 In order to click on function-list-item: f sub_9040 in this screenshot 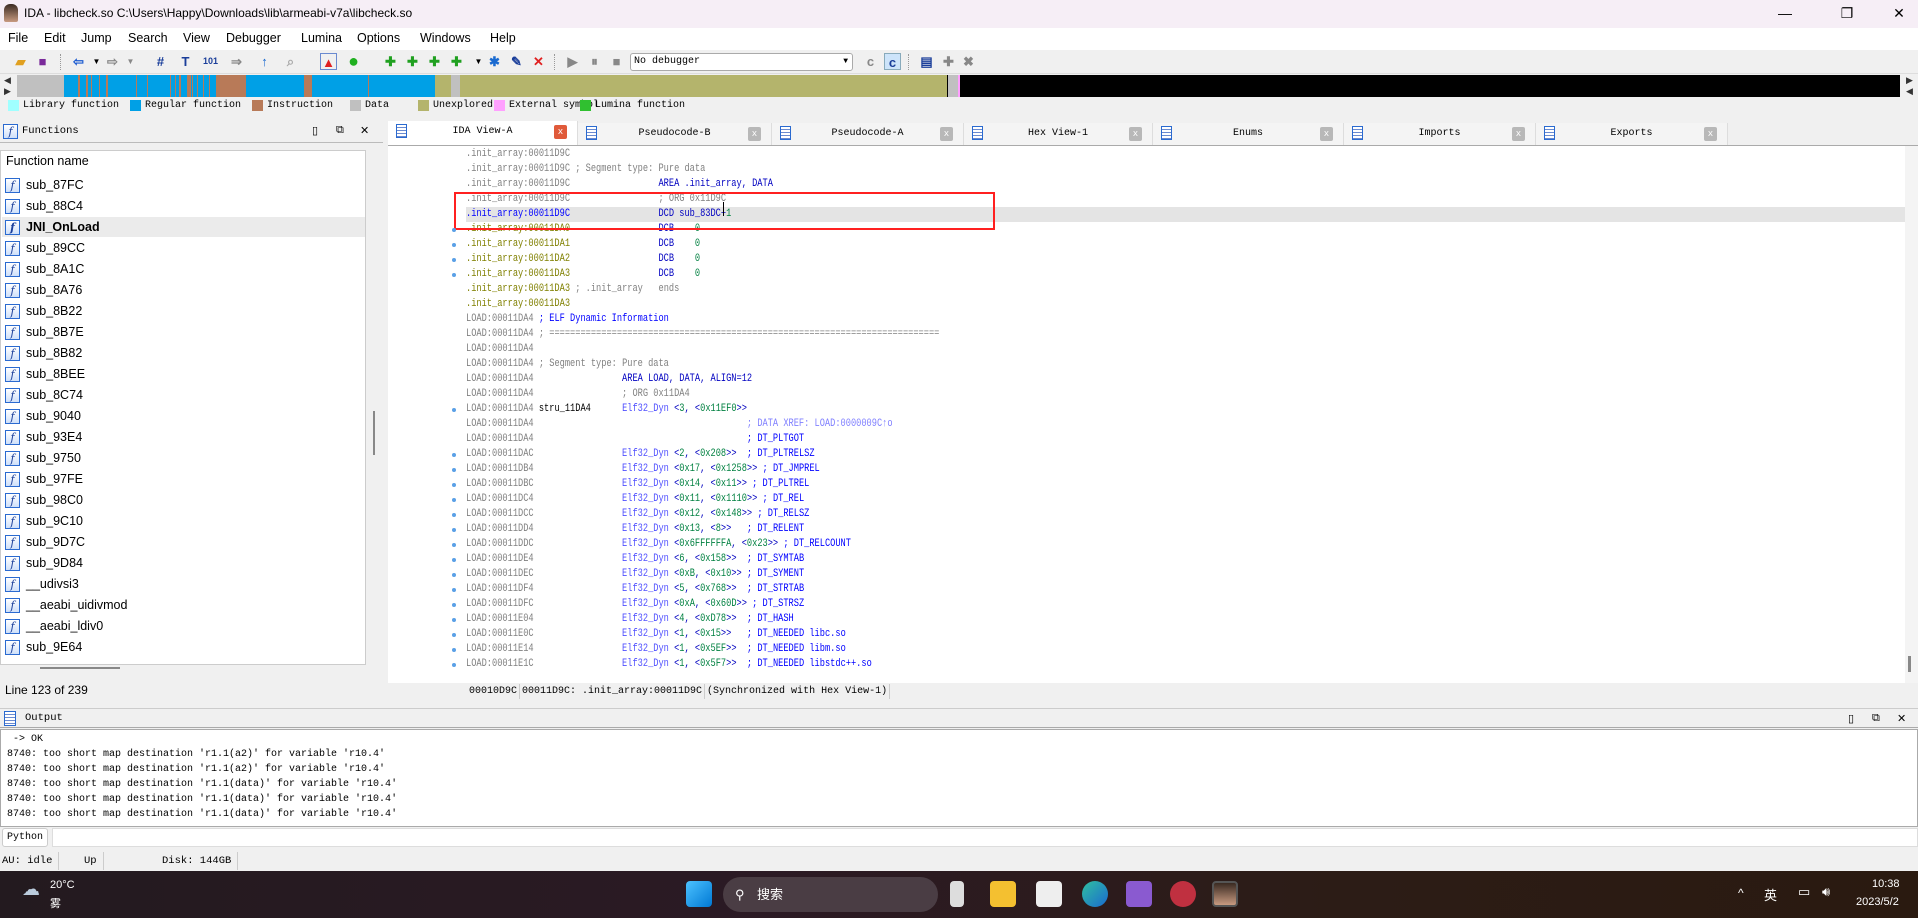, I will do `click(183, 416)`.